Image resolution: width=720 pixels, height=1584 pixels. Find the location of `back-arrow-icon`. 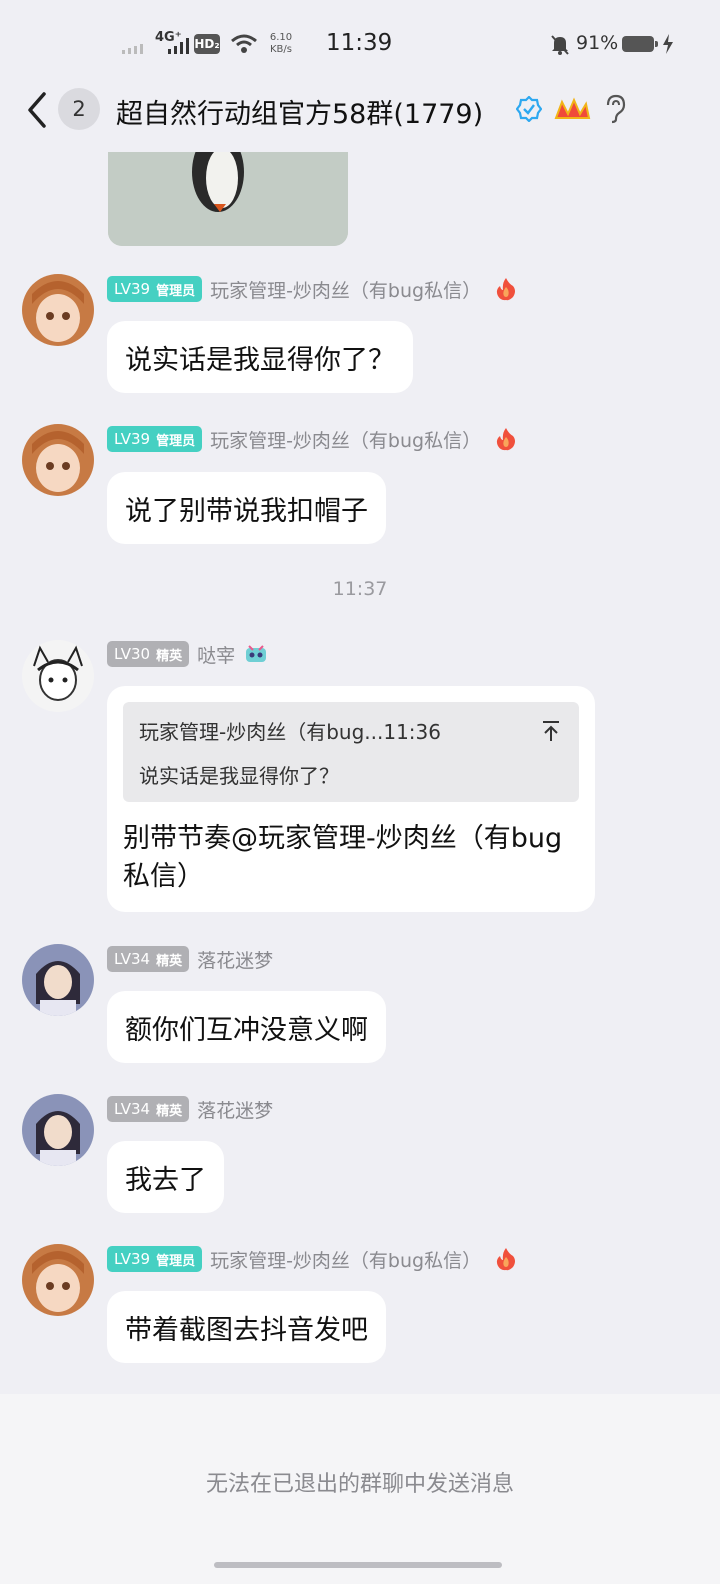

back-arrow-icon is located at coordinates (37, 110).